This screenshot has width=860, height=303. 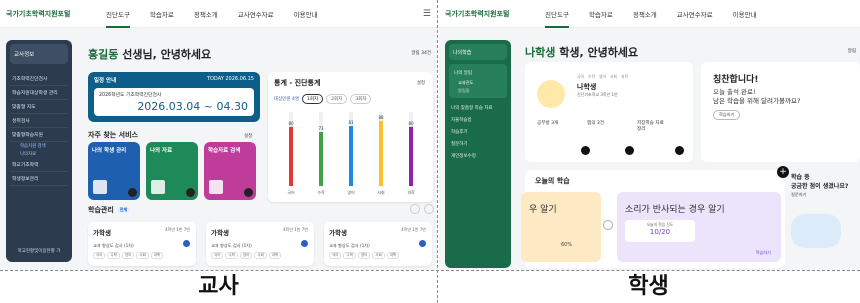 I want to click on sidebar-item-students: 학습지원대상학생 관리, so click(x=39, y=93).